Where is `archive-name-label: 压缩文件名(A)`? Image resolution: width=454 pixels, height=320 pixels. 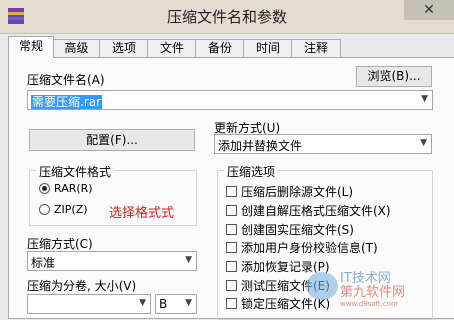
archive-name-label: 压缩文件名(A) is located at coordinates (66, 80).